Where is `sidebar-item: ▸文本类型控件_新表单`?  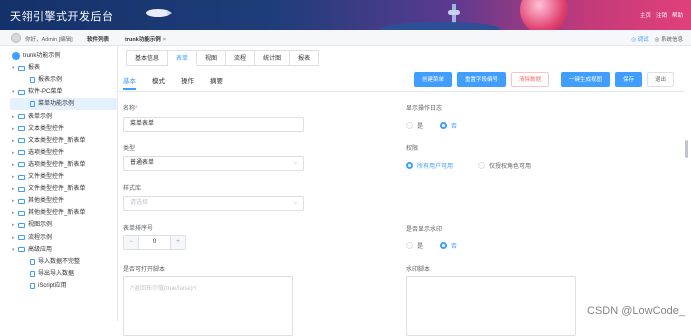 sidebar-item: ▸文本类型控件_新表单 is located at coordinates (59, 141).